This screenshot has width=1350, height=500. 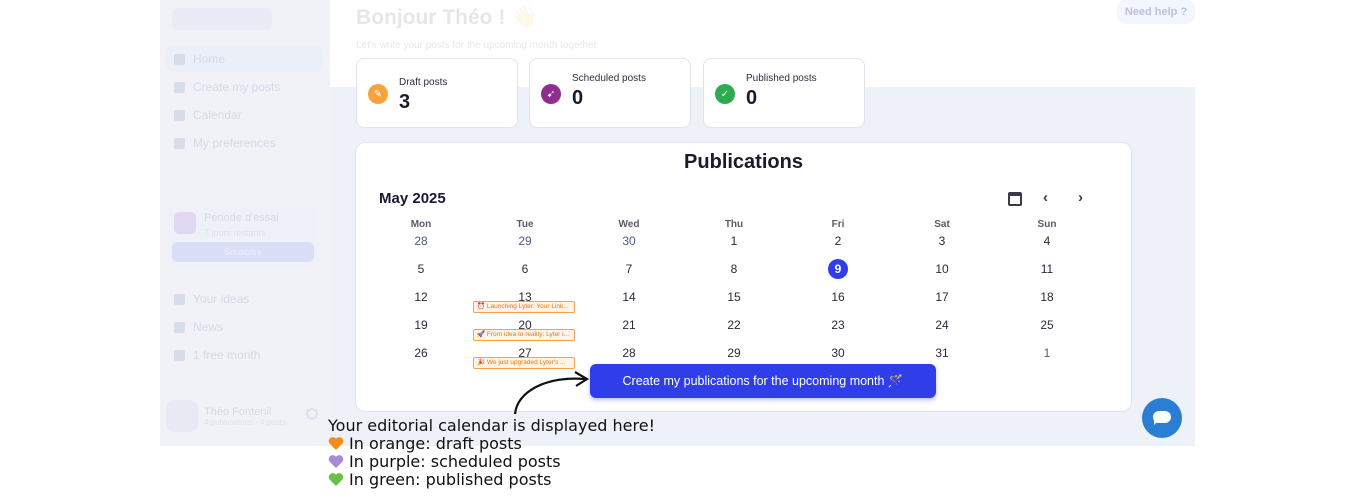 What do you see at coordinates (942, 325) in the screenshot?
I see `calendar-day: 24` at bounding box center [942, 325].